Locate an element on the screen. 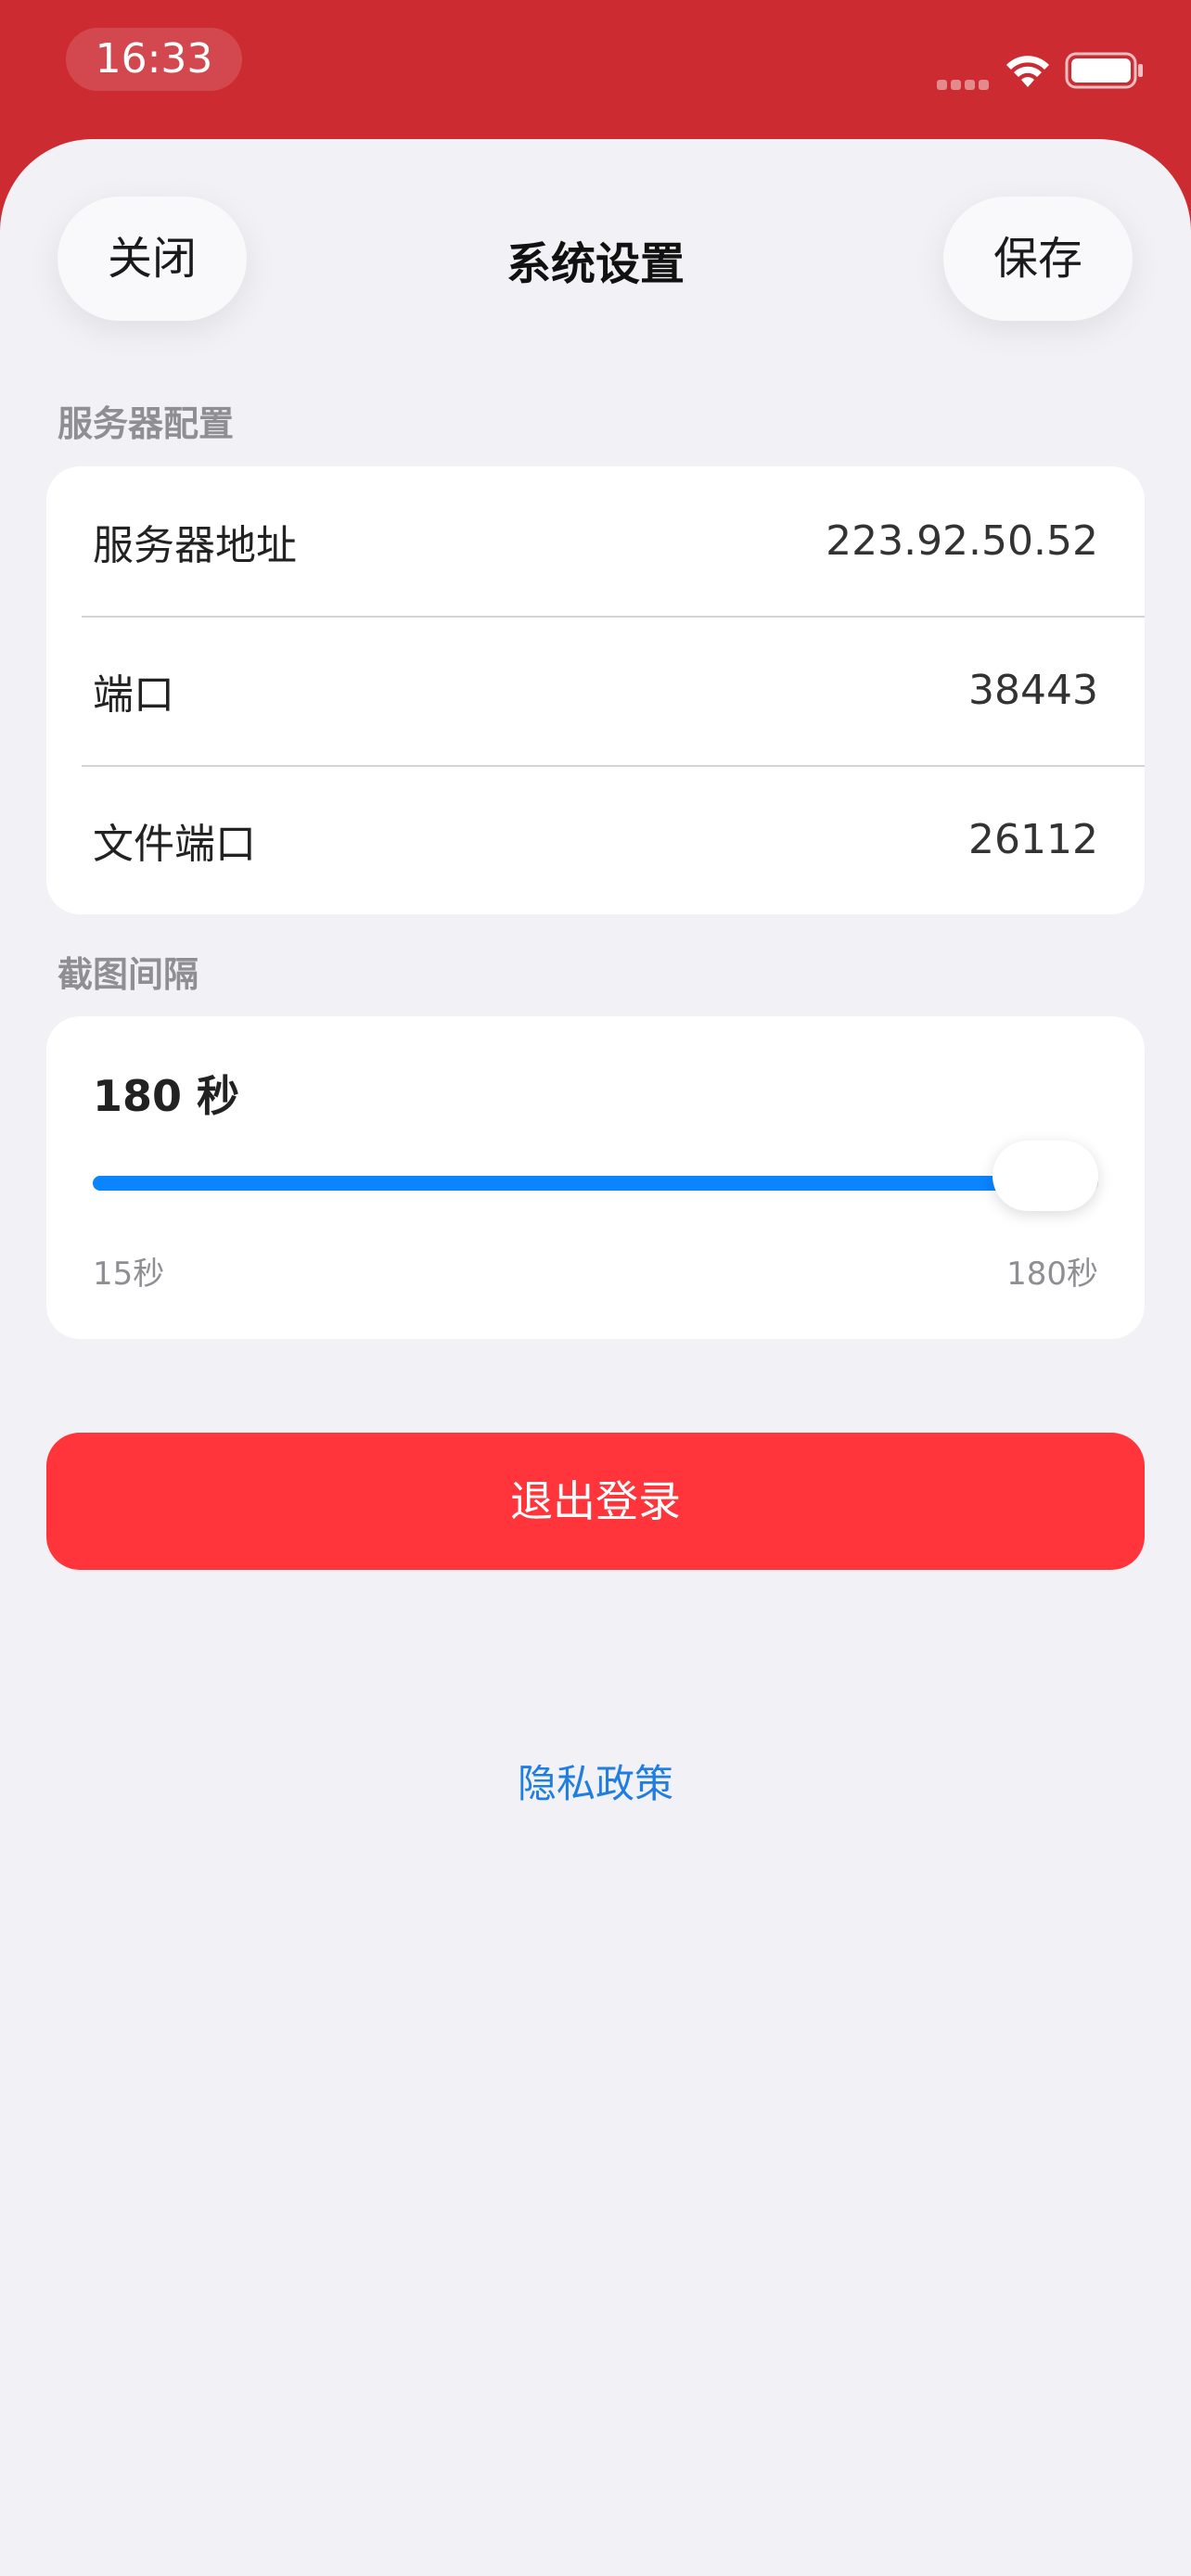 Image resolution: width=1191 pixels, height=2576 pixels. server-address-value: 223.92.50.52 is located at coordinates (962, 541).